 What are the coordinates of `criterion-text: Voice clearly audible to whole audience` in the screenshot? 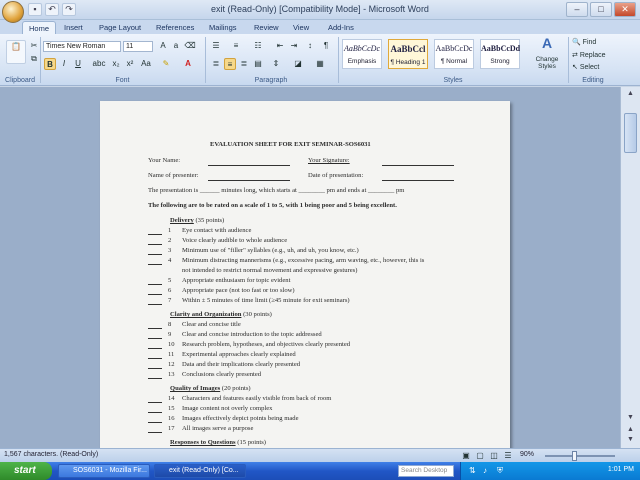 It's located at (235, 240).